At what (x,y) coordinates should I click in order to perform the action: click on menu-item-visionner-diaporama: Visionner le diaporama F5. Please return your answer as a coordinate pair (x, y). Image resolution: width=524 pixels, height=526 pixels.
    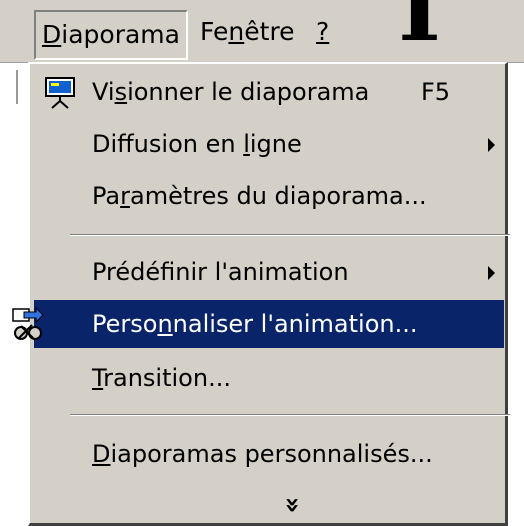
    Looking at the image, I should click on (269, 92).